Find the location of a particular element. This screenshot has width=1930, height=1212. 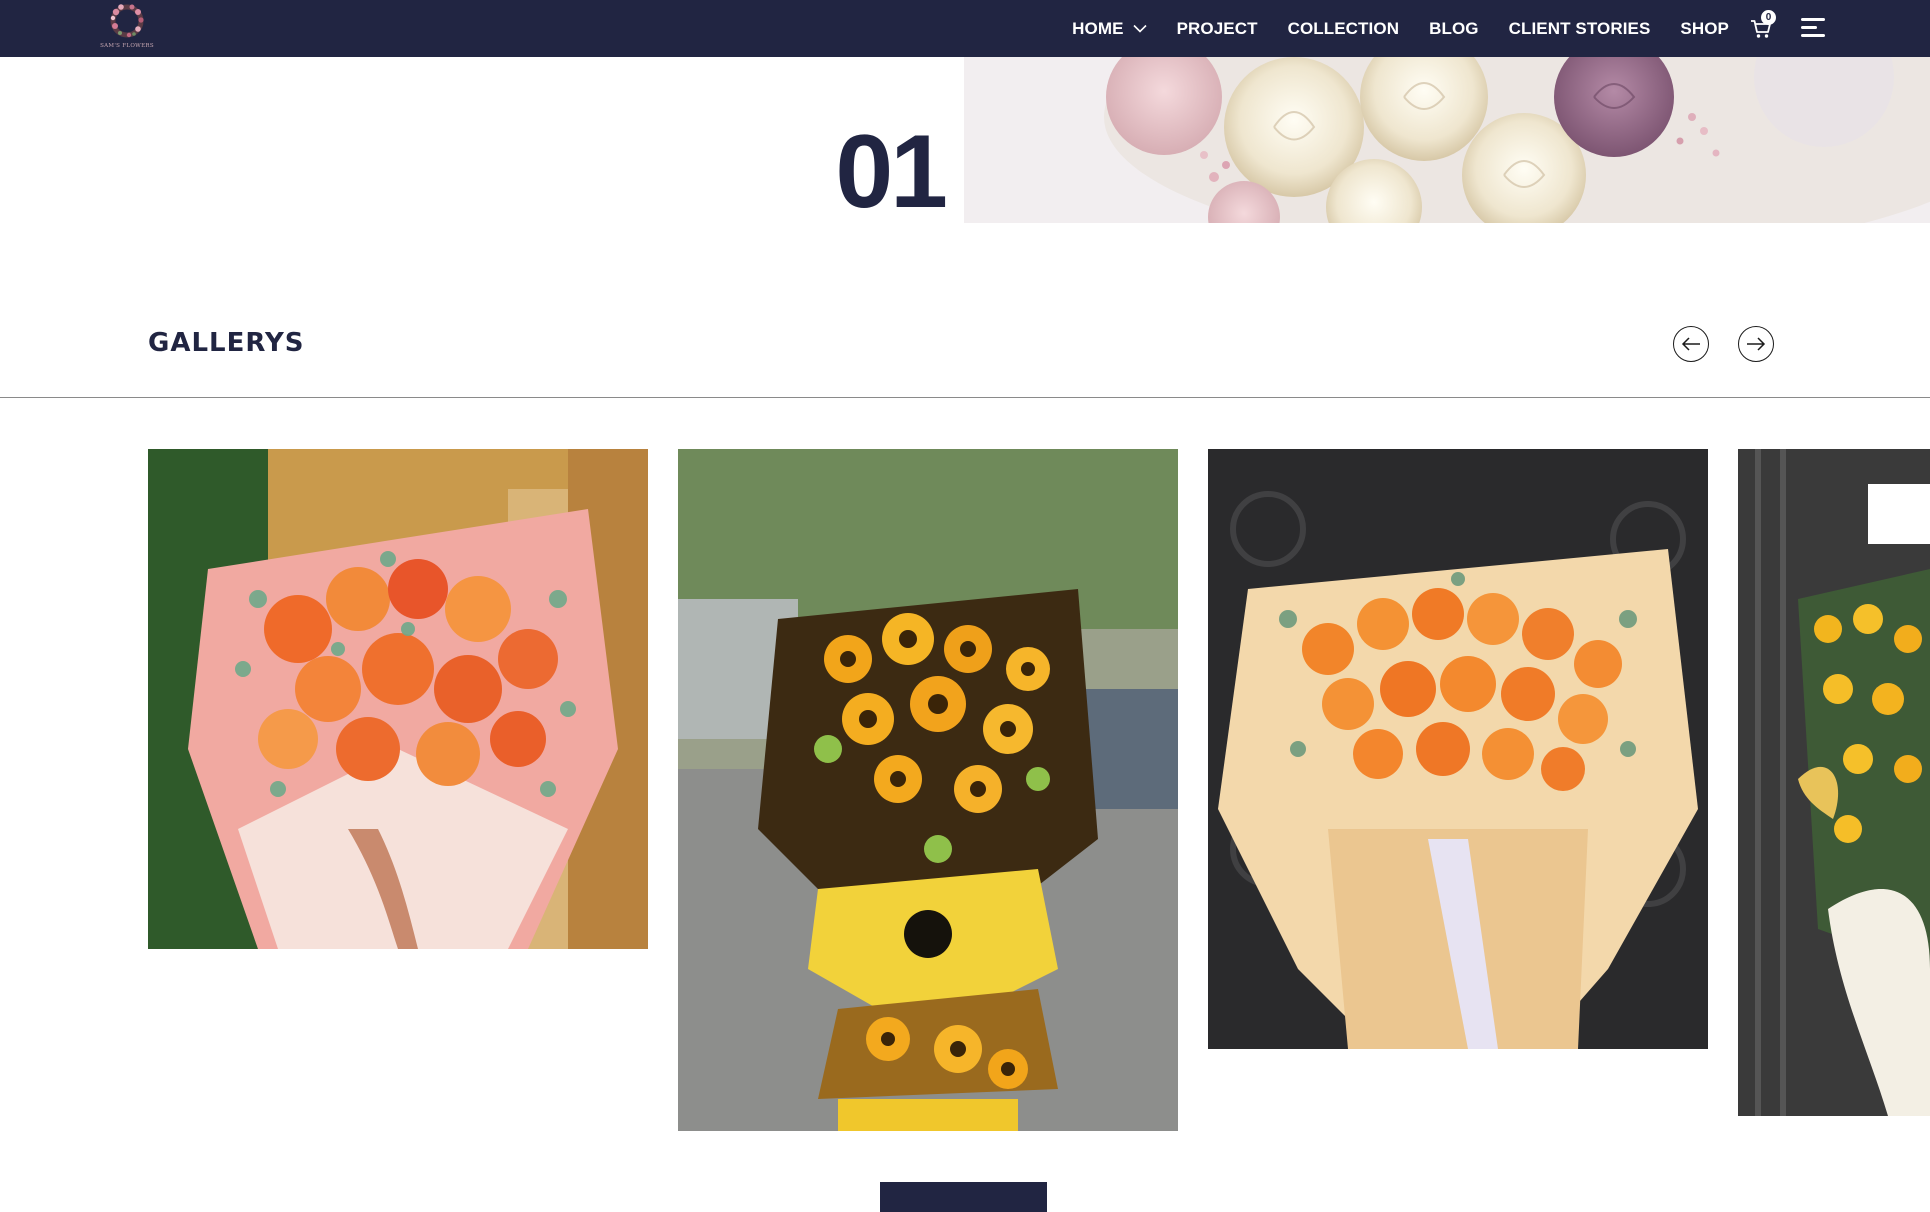

nav-client-stories-label: CLIENT STORIES is located at coordinates (1579, 28).